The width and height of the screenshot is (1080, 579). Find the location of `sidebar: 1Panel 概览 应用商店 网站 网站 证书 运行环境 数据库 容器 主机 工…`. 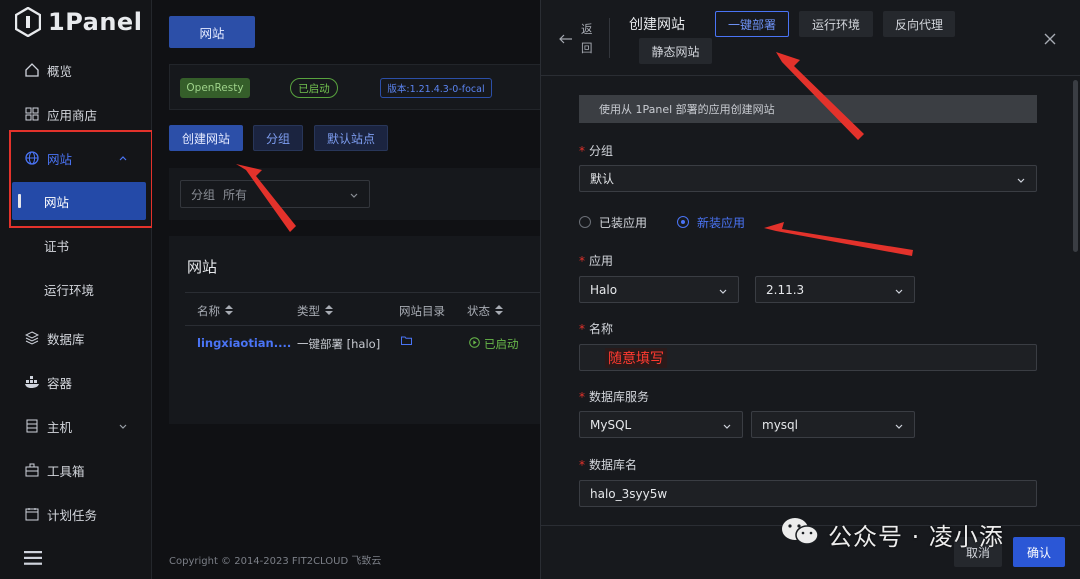

sidebar: 1Panel 概览 应用商店 网站 网站 证书 运行环境 数据库 容器 主机 工… is located at coordinates (76, 289).